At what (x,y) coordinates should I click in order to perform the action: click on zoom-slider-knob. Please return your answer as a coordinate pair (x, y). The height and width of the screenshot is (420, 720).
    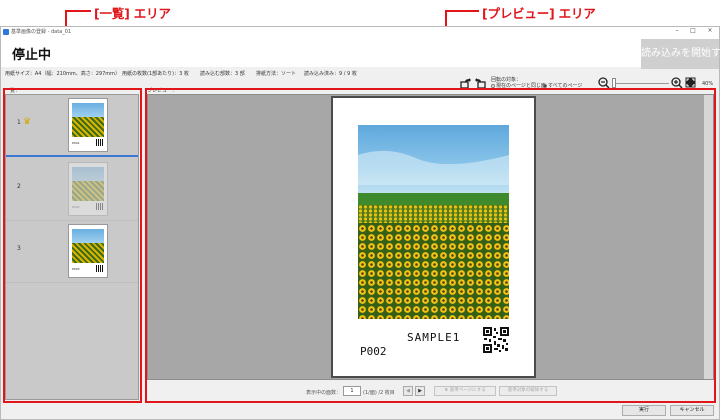
    Looking at the image, I should click on (614, 83).